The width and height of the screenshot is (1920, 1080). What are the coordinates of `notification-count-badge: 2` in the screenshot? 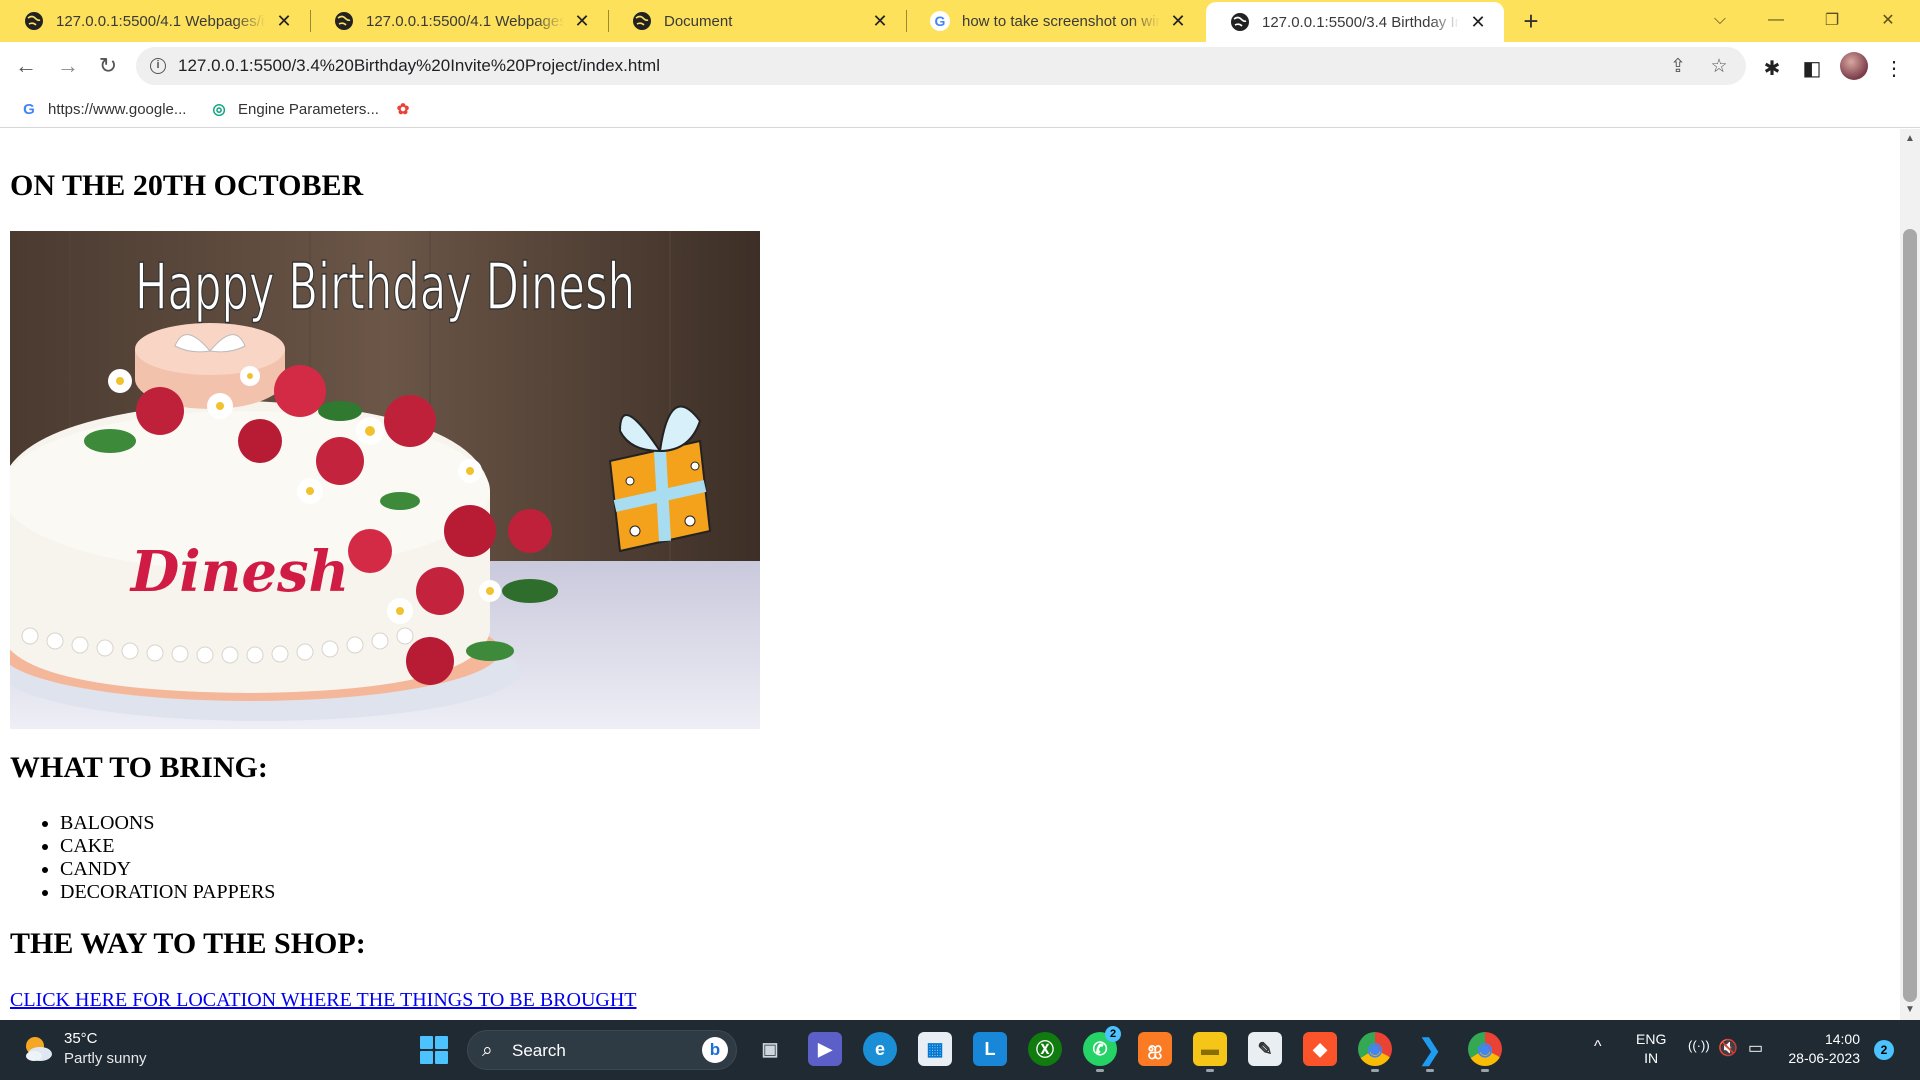 It's located at (1884, 1050).